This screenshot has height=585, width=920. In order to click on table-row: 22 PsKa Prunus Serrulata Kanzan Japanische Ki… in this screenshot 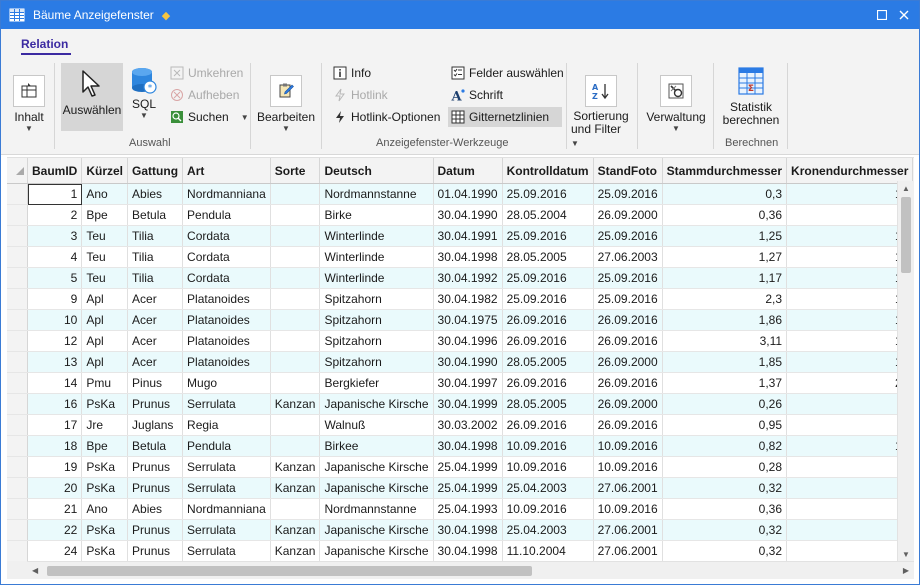, I will do `click(460, 530)`.